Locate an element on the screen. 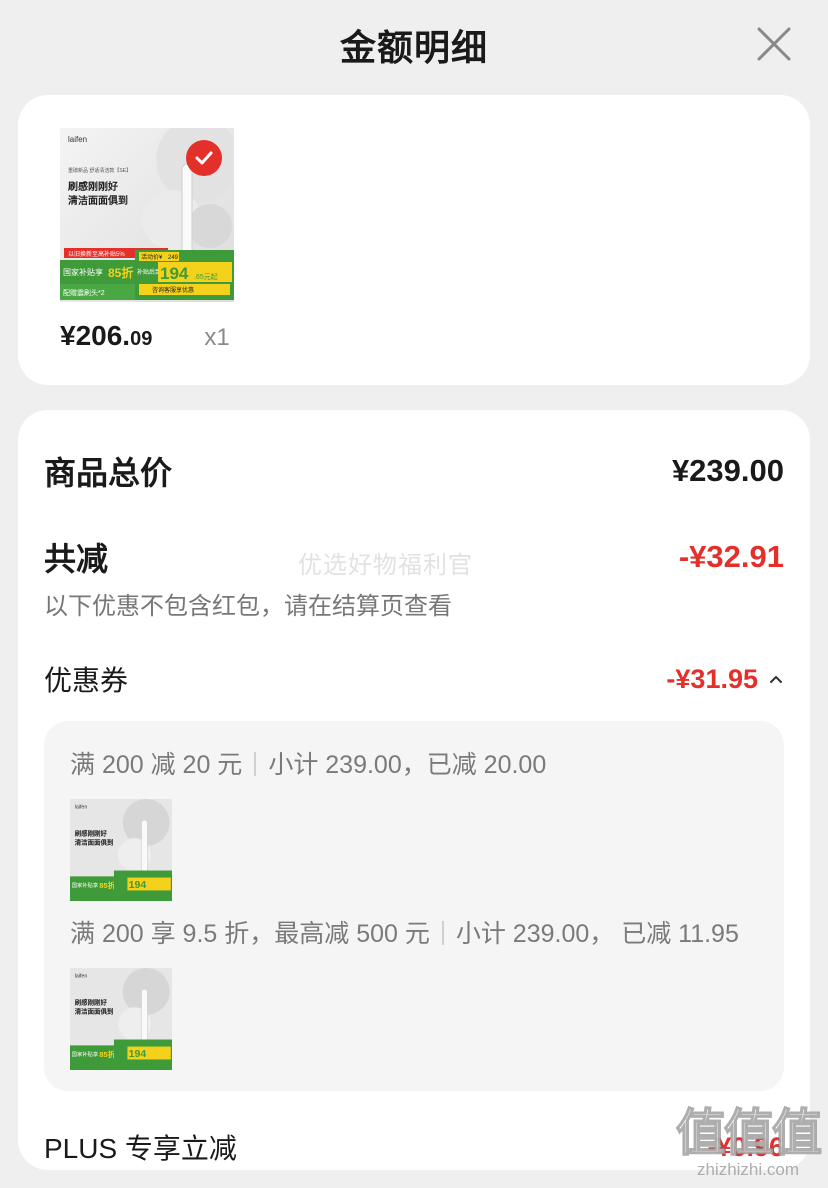 This screenshot has height=1188, width=828. total-price-value: ¥239.00 is located at coordinates (727, 470).